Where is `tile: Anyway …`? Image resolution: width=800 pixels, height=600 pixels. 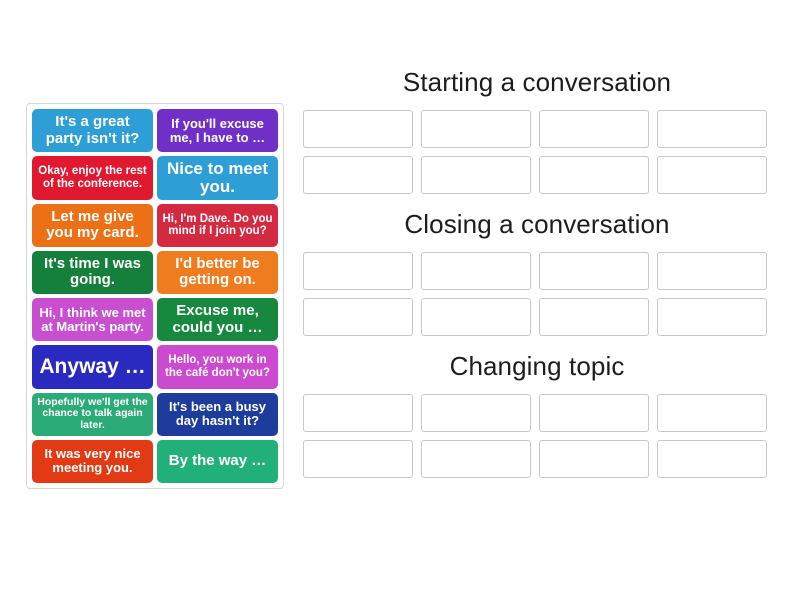 tile: Anyway … is located at coordinates (92, 367).